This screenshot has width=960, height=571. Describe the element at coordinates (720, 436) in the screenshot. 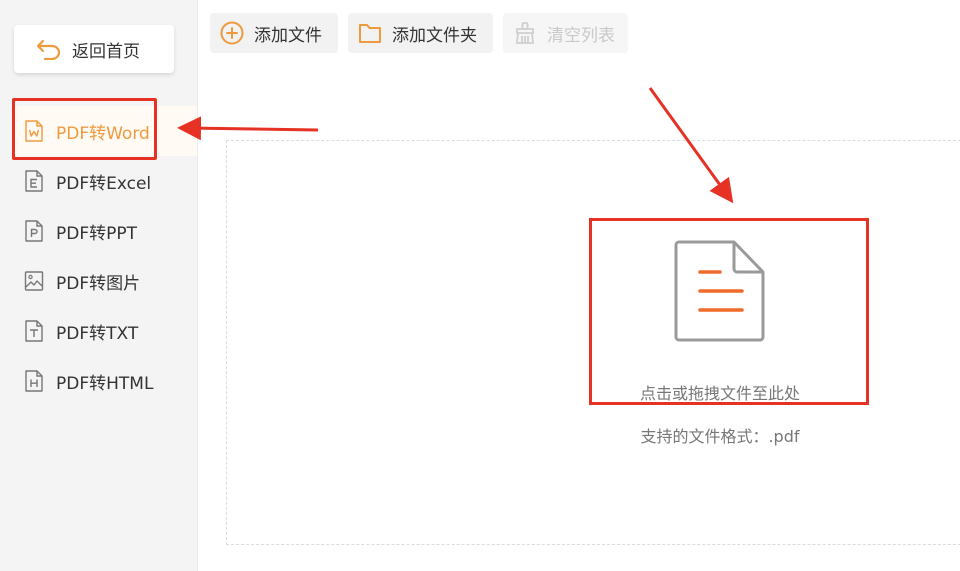

I see `supported-formats-text: 支持的文件格式：.pdf` at that location.